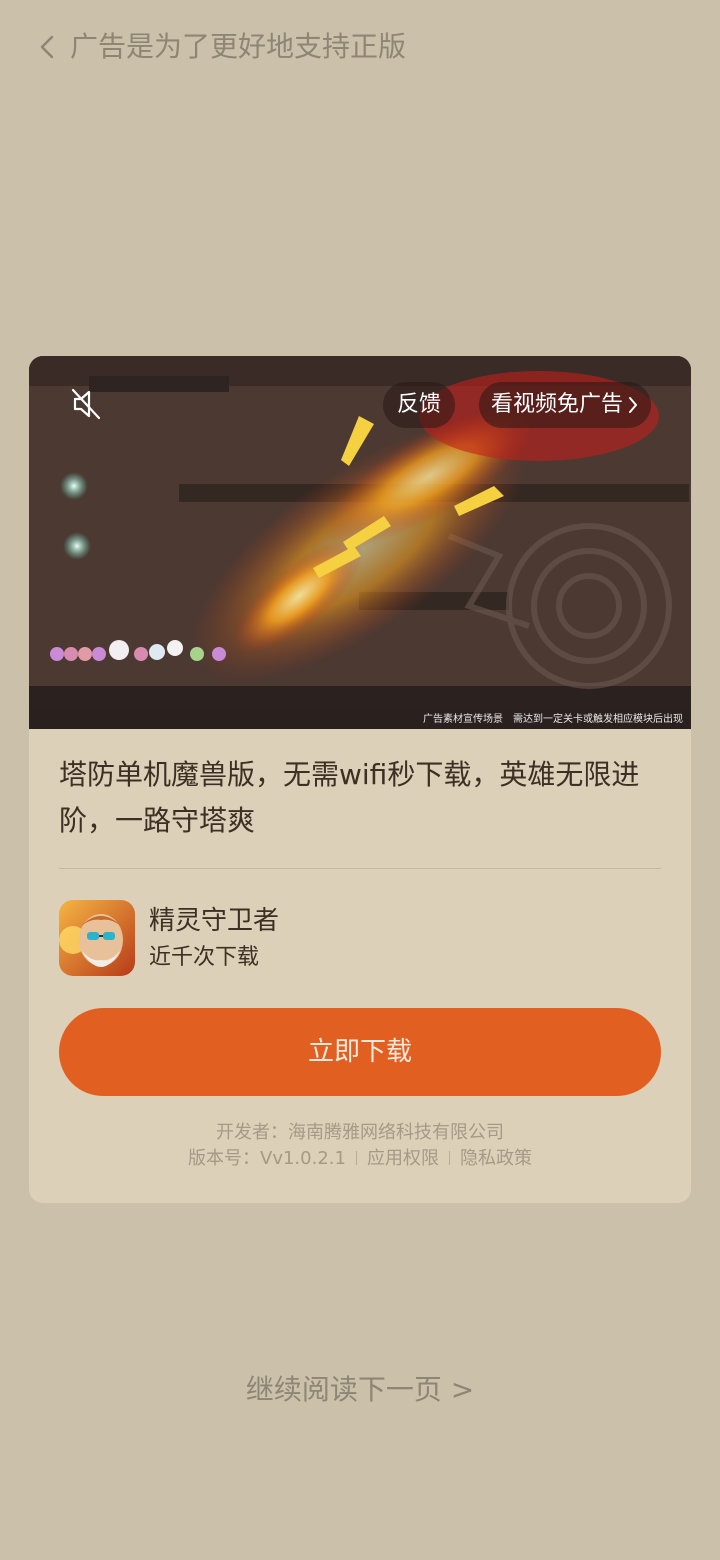 Image resolution: width=720 pixels, height=1560 pixels. What do you see at coordinates (361, 798) in the screenshot?
I see `ad-headline: 塔防单机魔兽版，无需wifi秒下载，英雄无限进阶，一路守塔爽` at bounding box center [361, 798].